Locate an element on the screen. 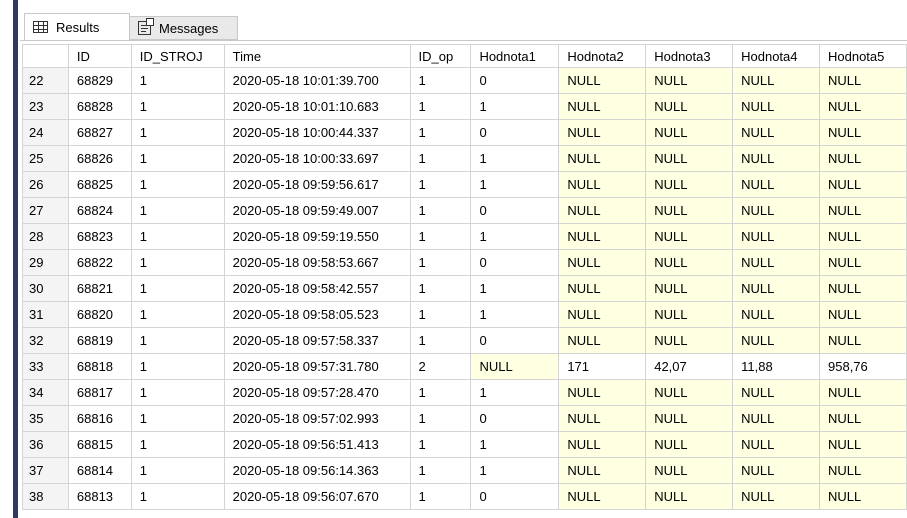 The image size is (907, 518). grid-cell: 2020-05-18 09:59:19.550 is located at coordinates (317, 236).